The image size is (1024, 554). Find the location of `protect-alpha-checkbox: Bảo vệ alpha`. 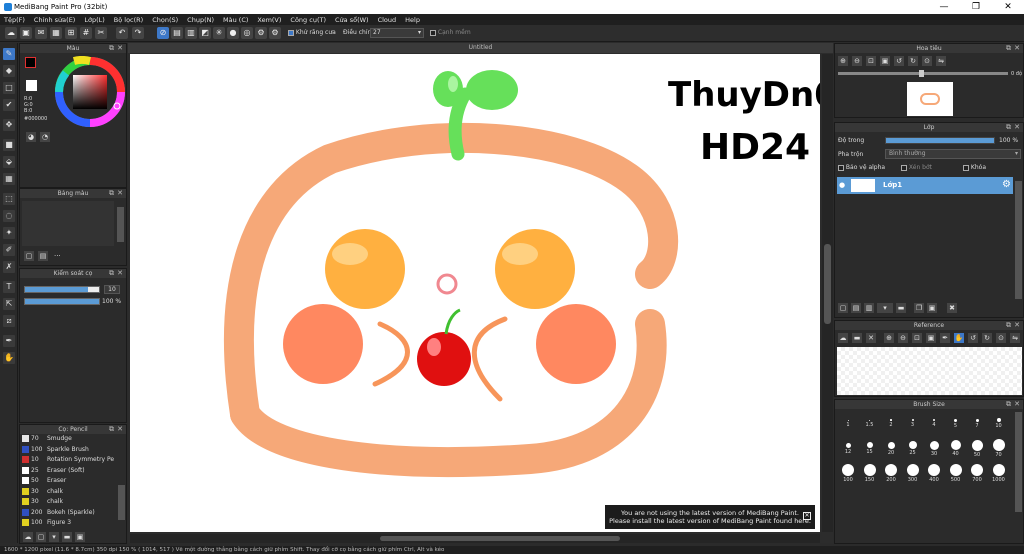

protect-alpha-checkbox: Bảo vệ alpha is located at coordinates (861, 167).